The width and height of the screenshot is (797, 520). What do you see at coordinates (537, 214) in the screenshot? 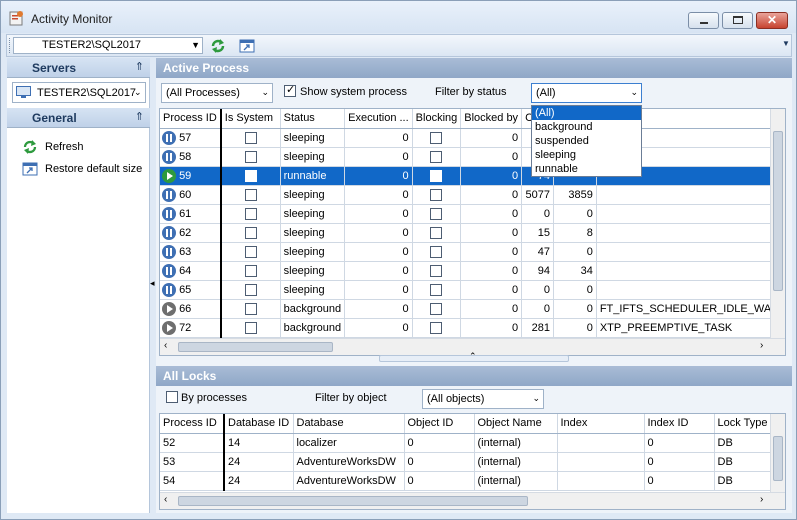
I see `cpu-cell: 0` at bounding box center [537, 214].